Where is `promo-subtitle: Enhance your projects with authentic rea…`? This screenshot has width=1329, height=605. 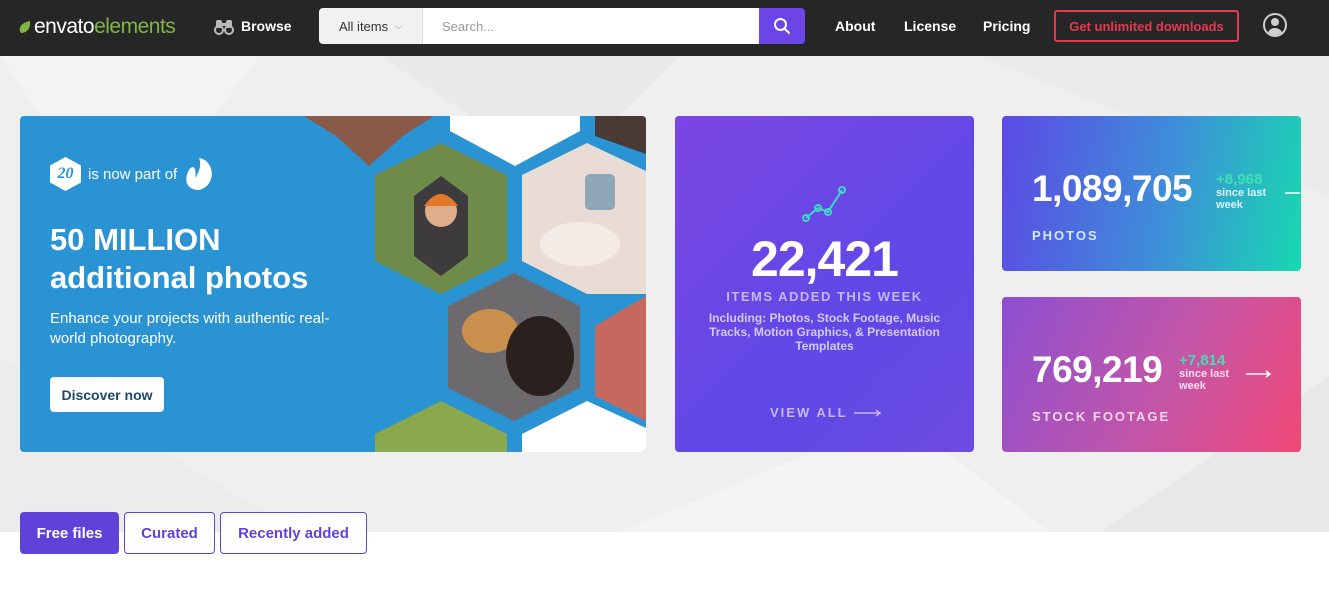
promo-subtitle: Enhance your projects with authentic rea… is located at coordinates (190, 328).